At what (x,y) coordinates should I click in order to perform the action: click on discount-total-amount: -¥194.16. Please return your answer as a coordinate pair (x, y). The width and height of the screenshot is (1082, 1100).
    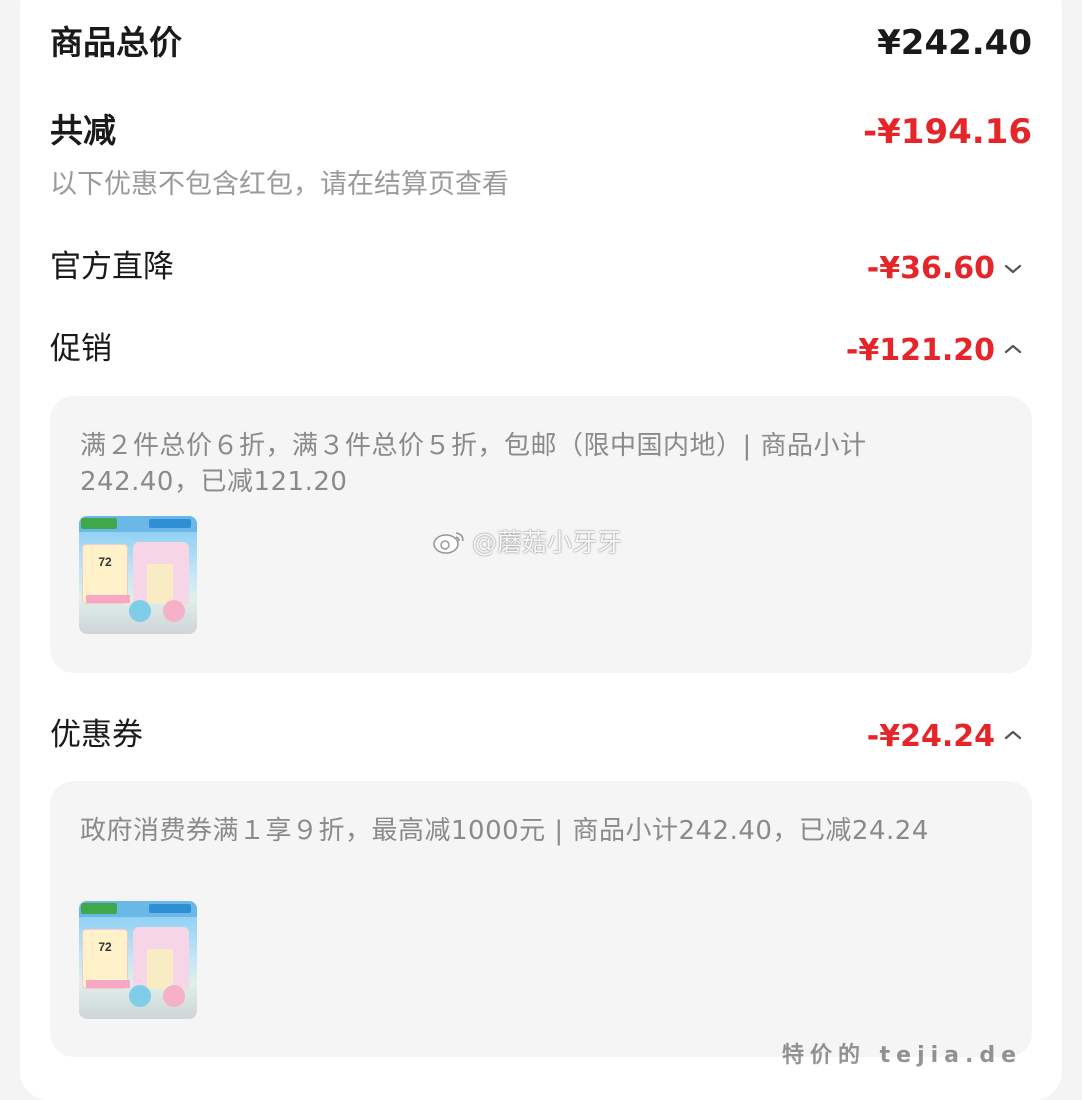
    Looking at the image, I should click on (947, 132).